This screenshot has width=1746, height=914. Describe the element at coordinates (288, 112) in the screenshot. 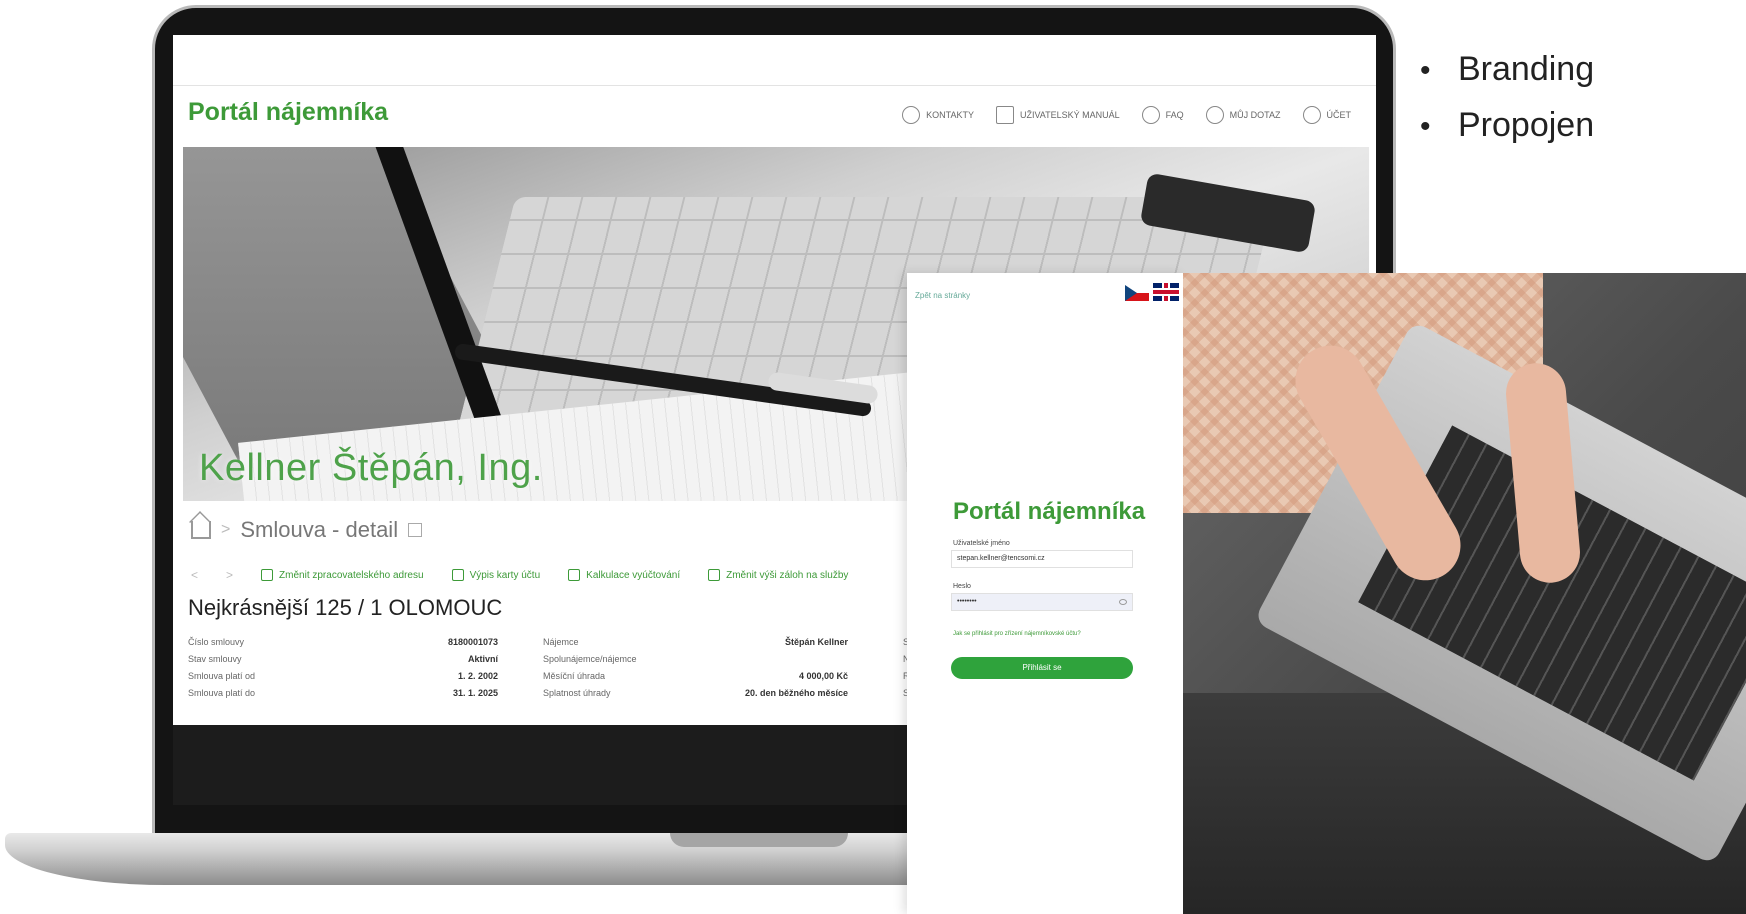

I see `portal-logo: Portál nájemníka` at that location.